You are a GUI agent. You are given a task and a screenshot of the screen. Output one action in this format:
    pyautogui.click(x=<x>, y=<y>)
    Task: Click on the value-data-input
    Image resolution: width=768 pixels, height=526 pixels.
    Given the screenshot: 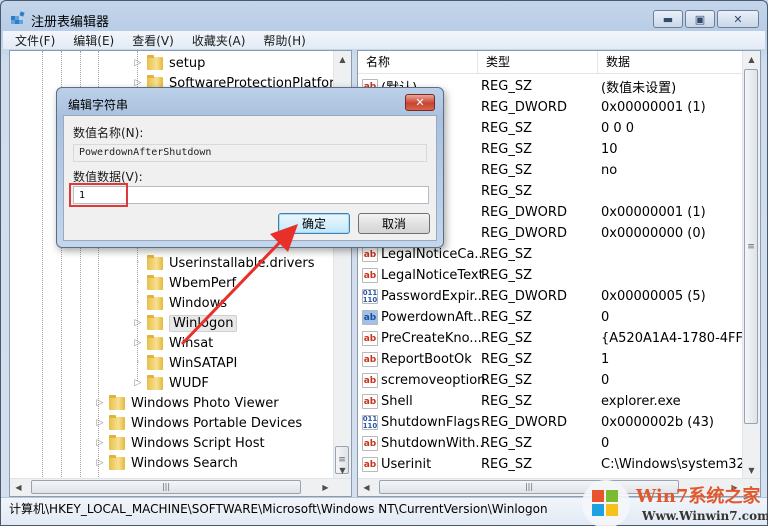 What is the action you would take?
    pyautogui.click(x=251, y=195)
    